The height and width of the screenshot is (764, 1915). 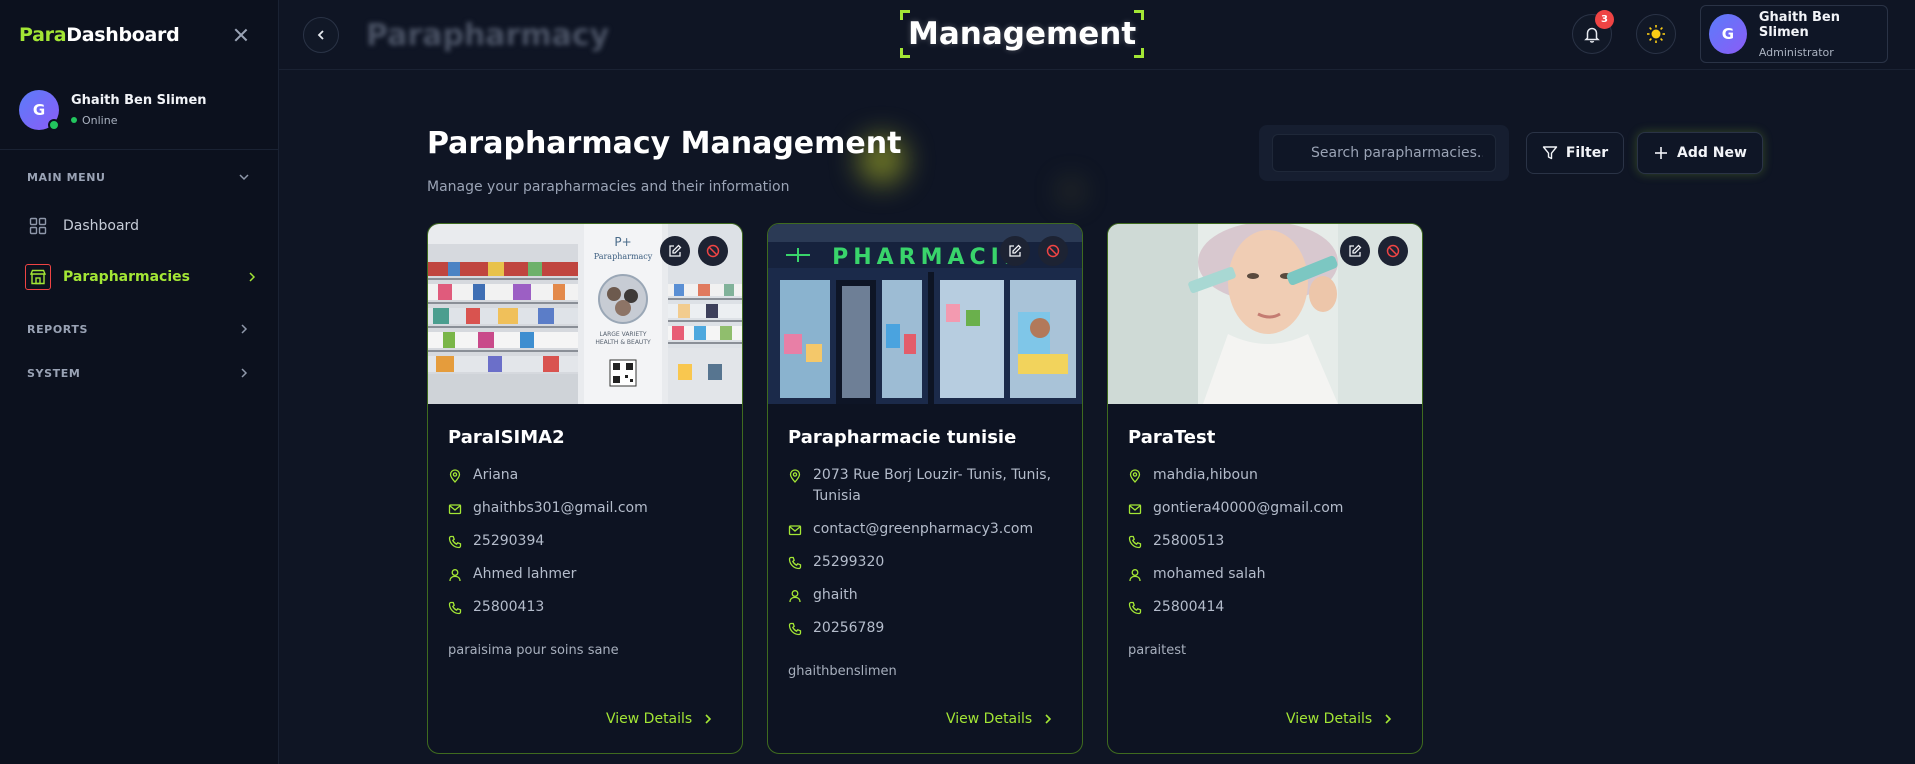 I want to click on card-phone: 25800513, so click(x=1268, y=541).